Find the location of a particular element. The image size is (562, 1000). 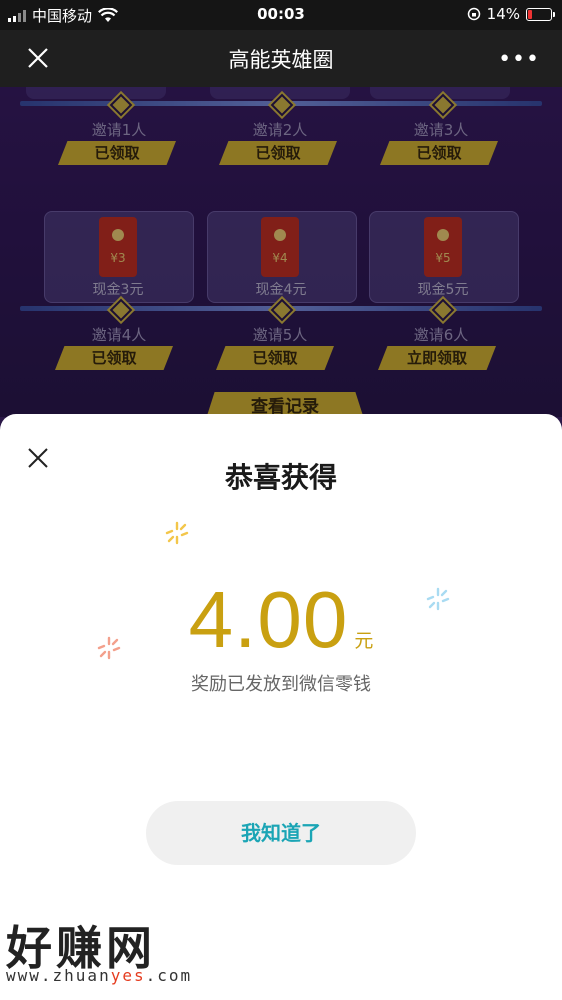

watermark-url-highlight: yes is located at coordinates (128, 975).